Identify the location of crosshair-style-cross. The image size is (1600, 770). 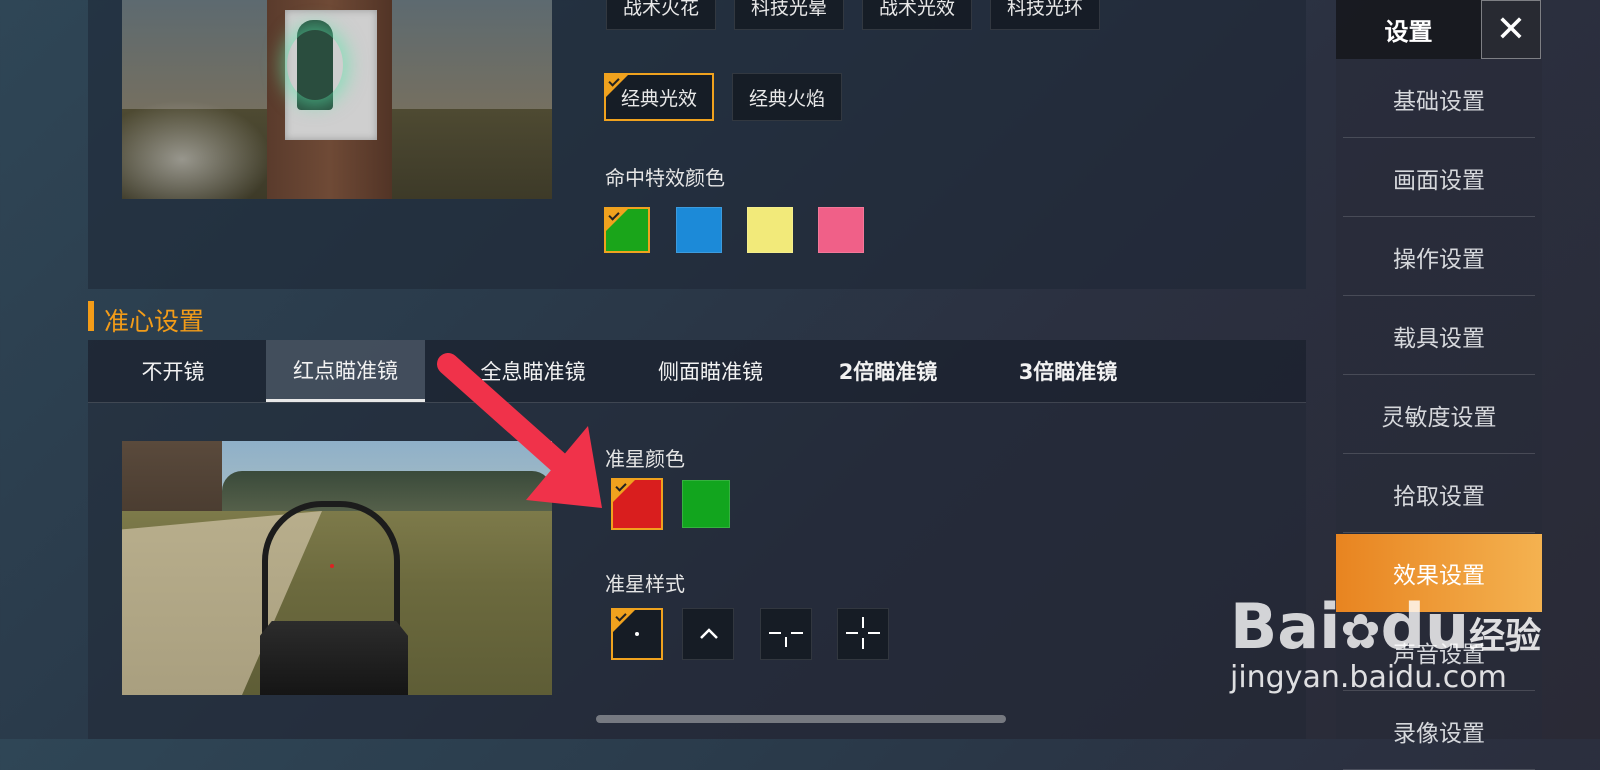
(863, 634).